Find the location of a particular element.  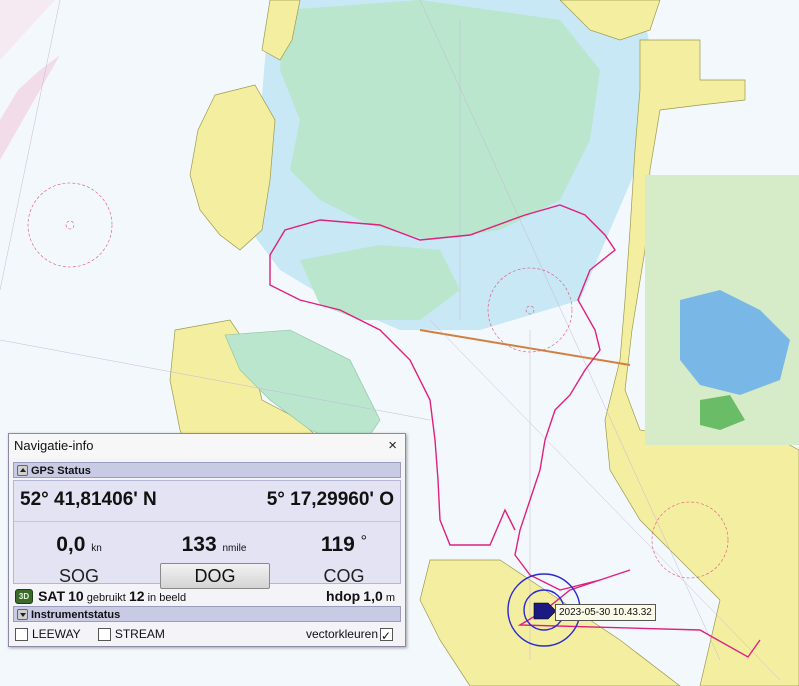

panel-title: Navigatie-info is located at coordinates (54, 445).